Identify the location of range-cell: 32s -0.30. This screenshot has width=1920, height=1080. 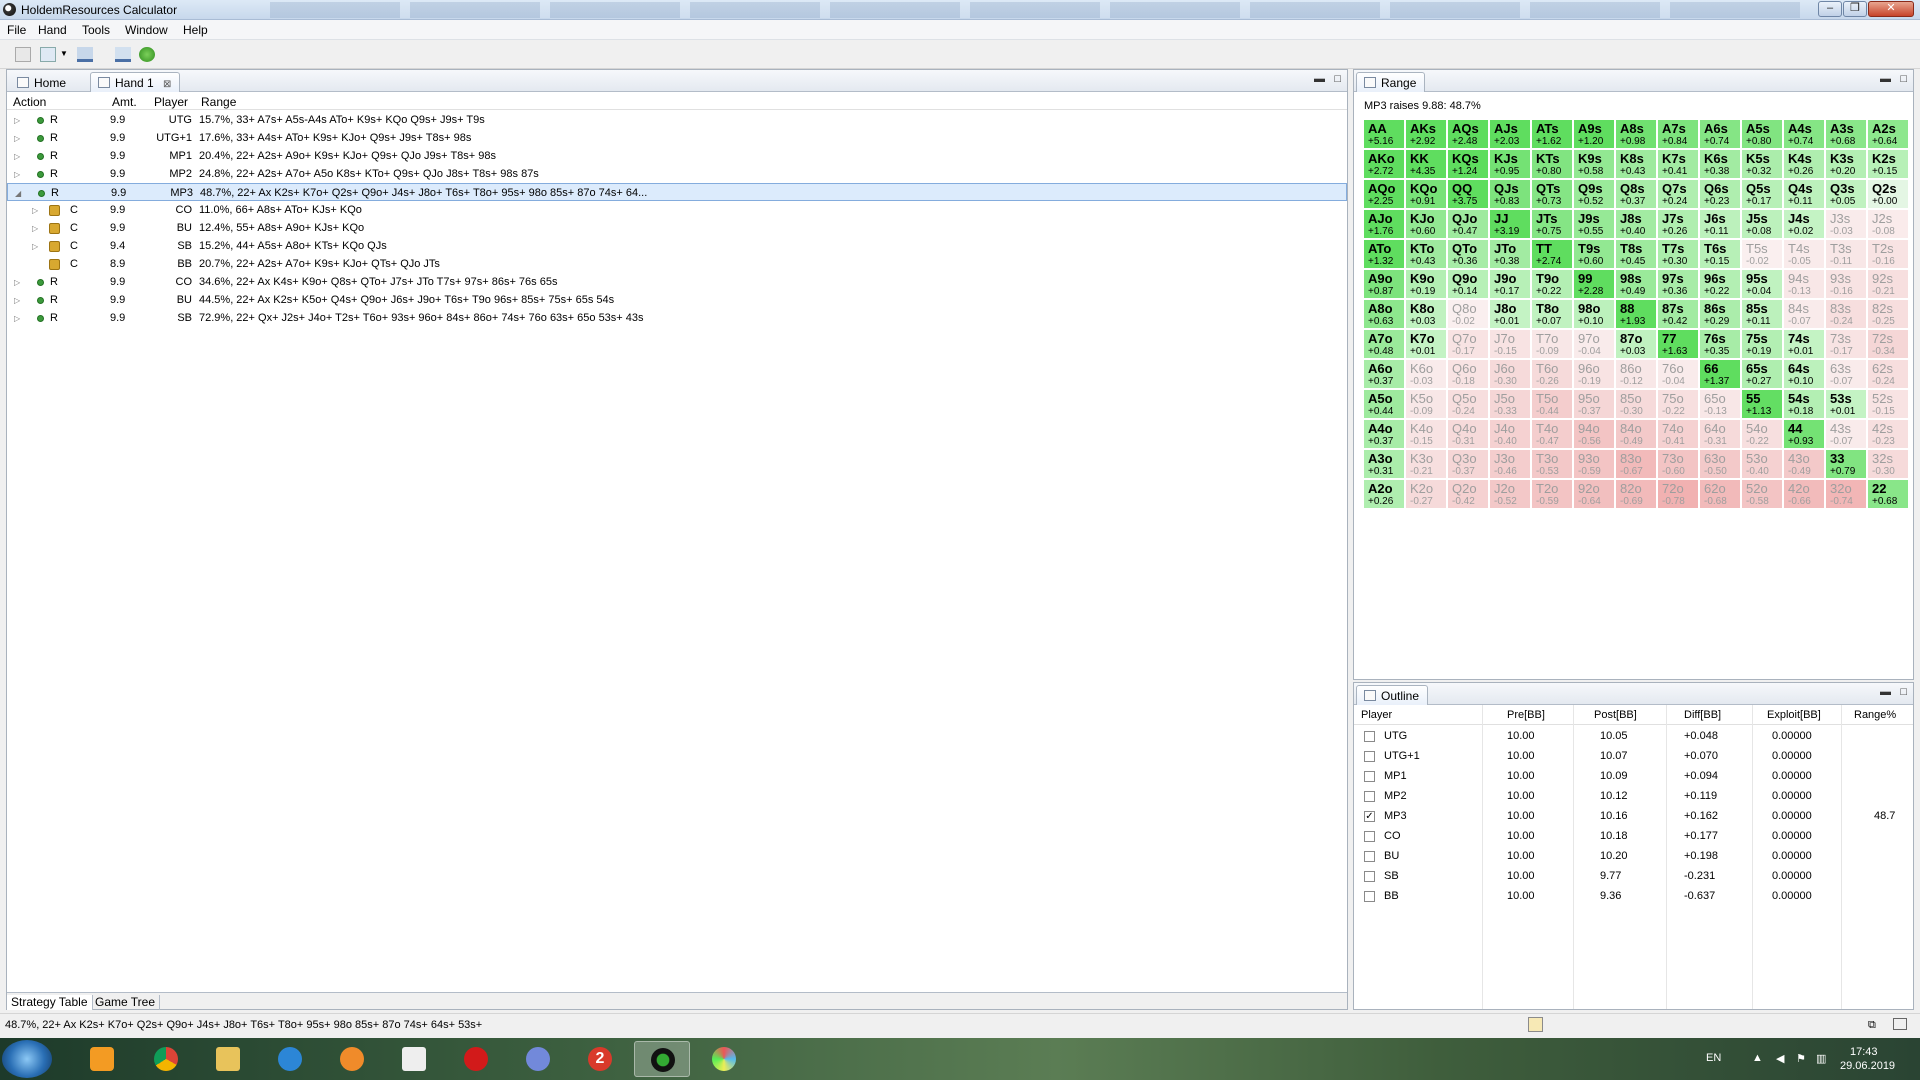
(1888, 464).